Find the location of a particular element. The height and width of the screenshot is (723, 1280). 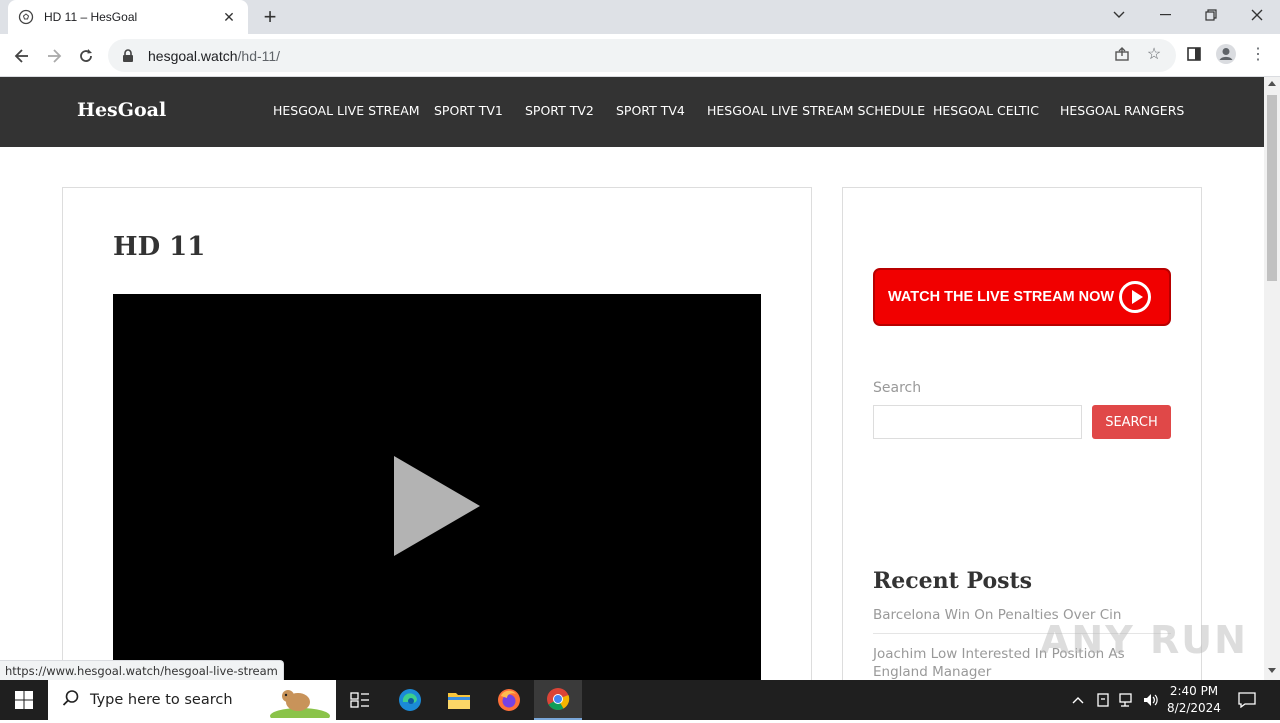

scroll-up-arrow-icon is located at coordinates (1272, 83).